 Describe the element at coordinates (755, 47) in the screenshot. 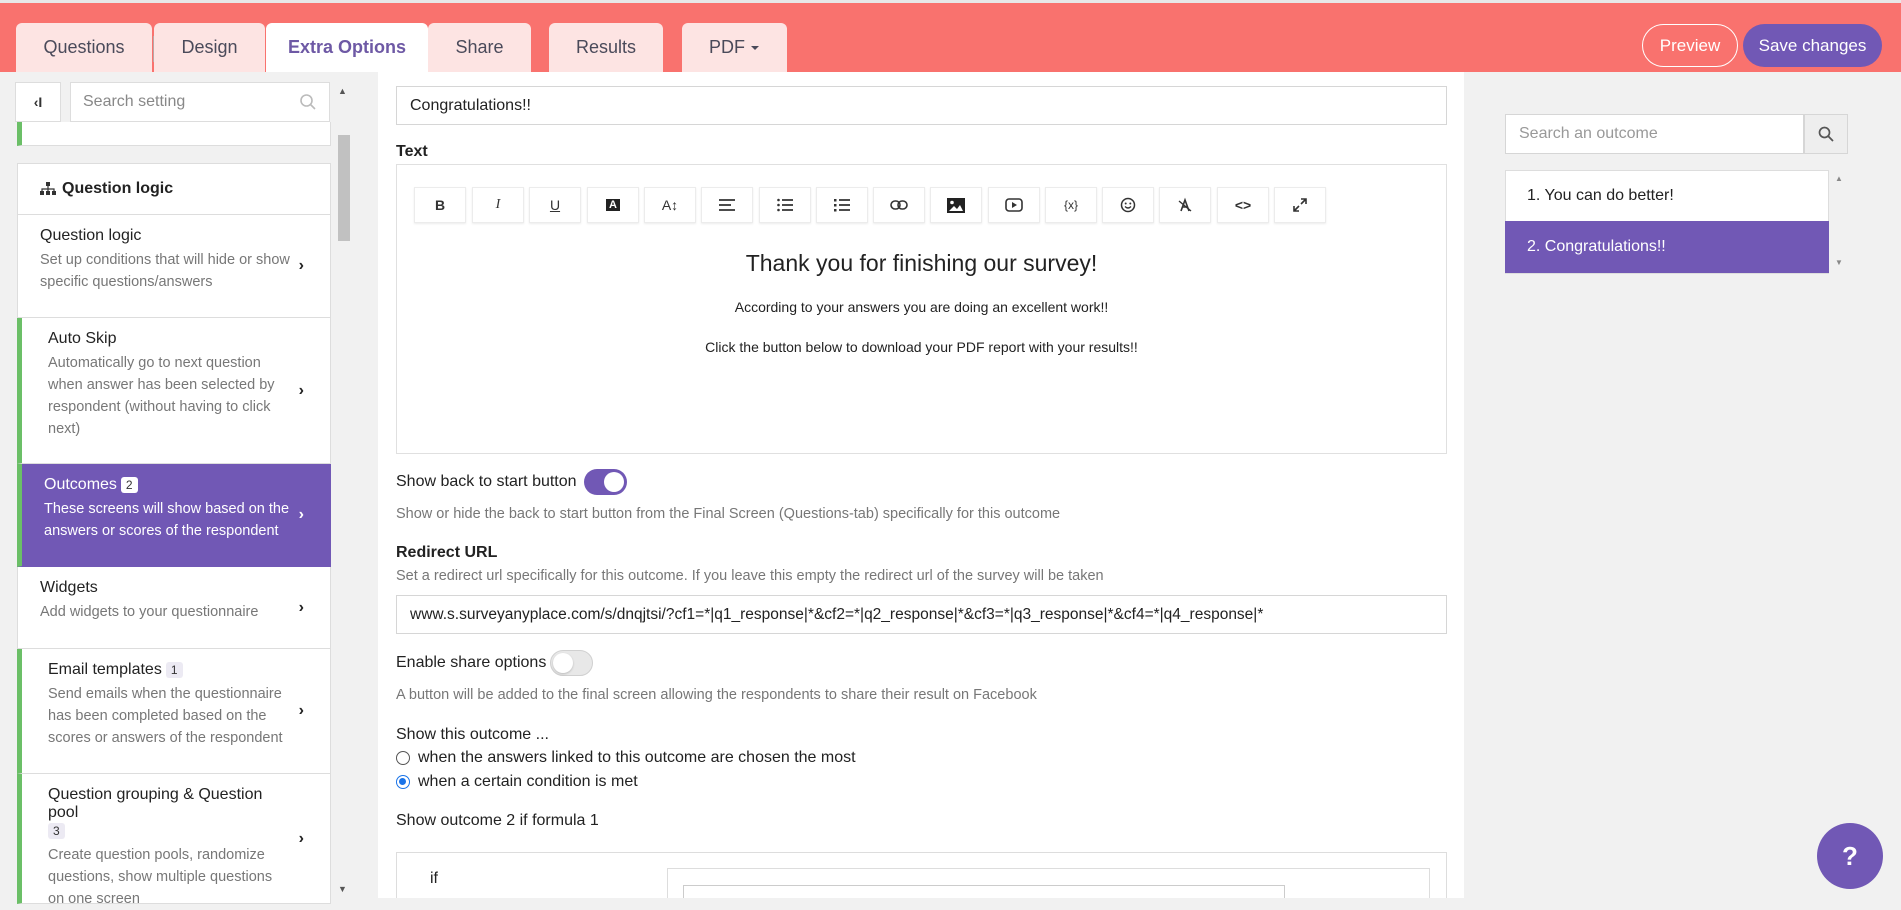

I see `caret-down-icon` at that location.